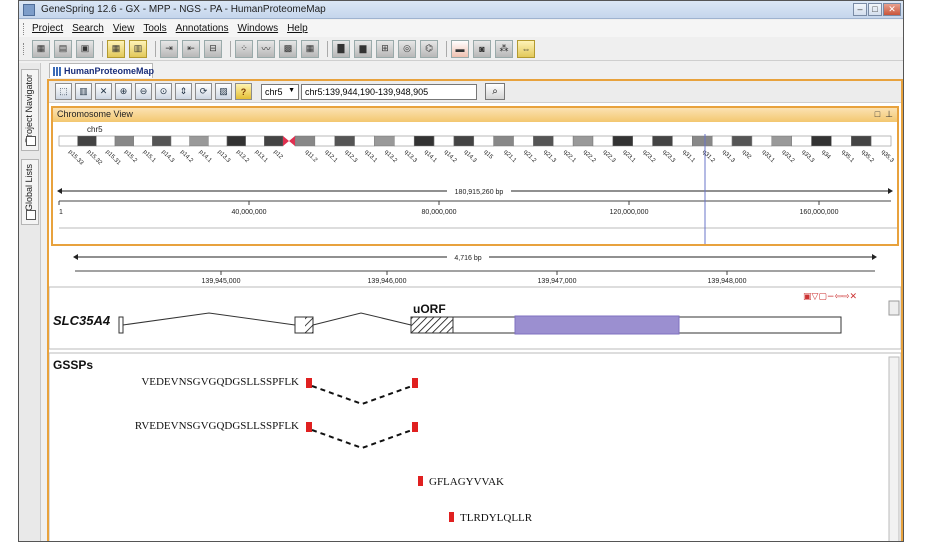 This screenshot has height=552, width=928. What do you see at coordinates (781, 141) in the screenshot?
I see `band-q33.2` at bounding box center [781, 141].